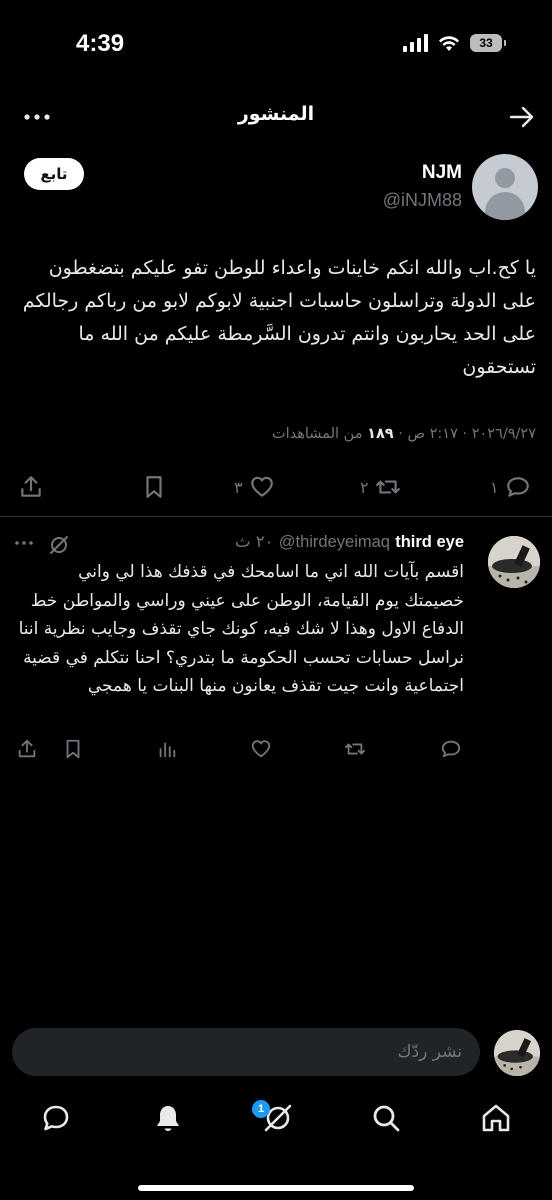  What do you see at coordinates (522, 117) in the screenshot?
I see `back-arrow-icon` at bounding box center [522, 117].